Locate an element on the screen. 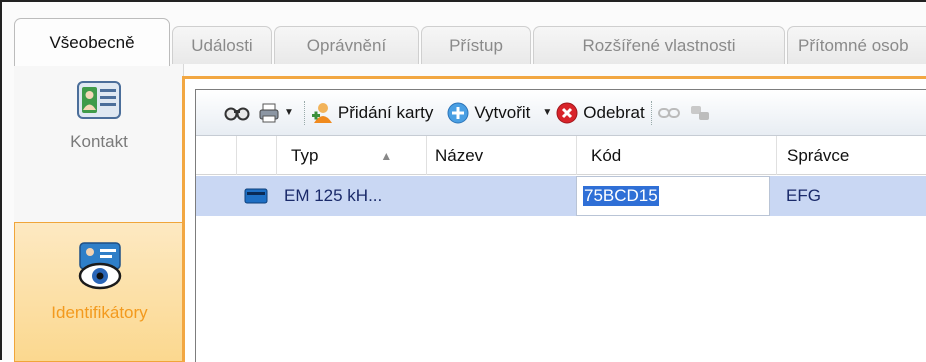 The width and height of the screenshot is (926, 362). print-icon is located at coordinates (269, 113).